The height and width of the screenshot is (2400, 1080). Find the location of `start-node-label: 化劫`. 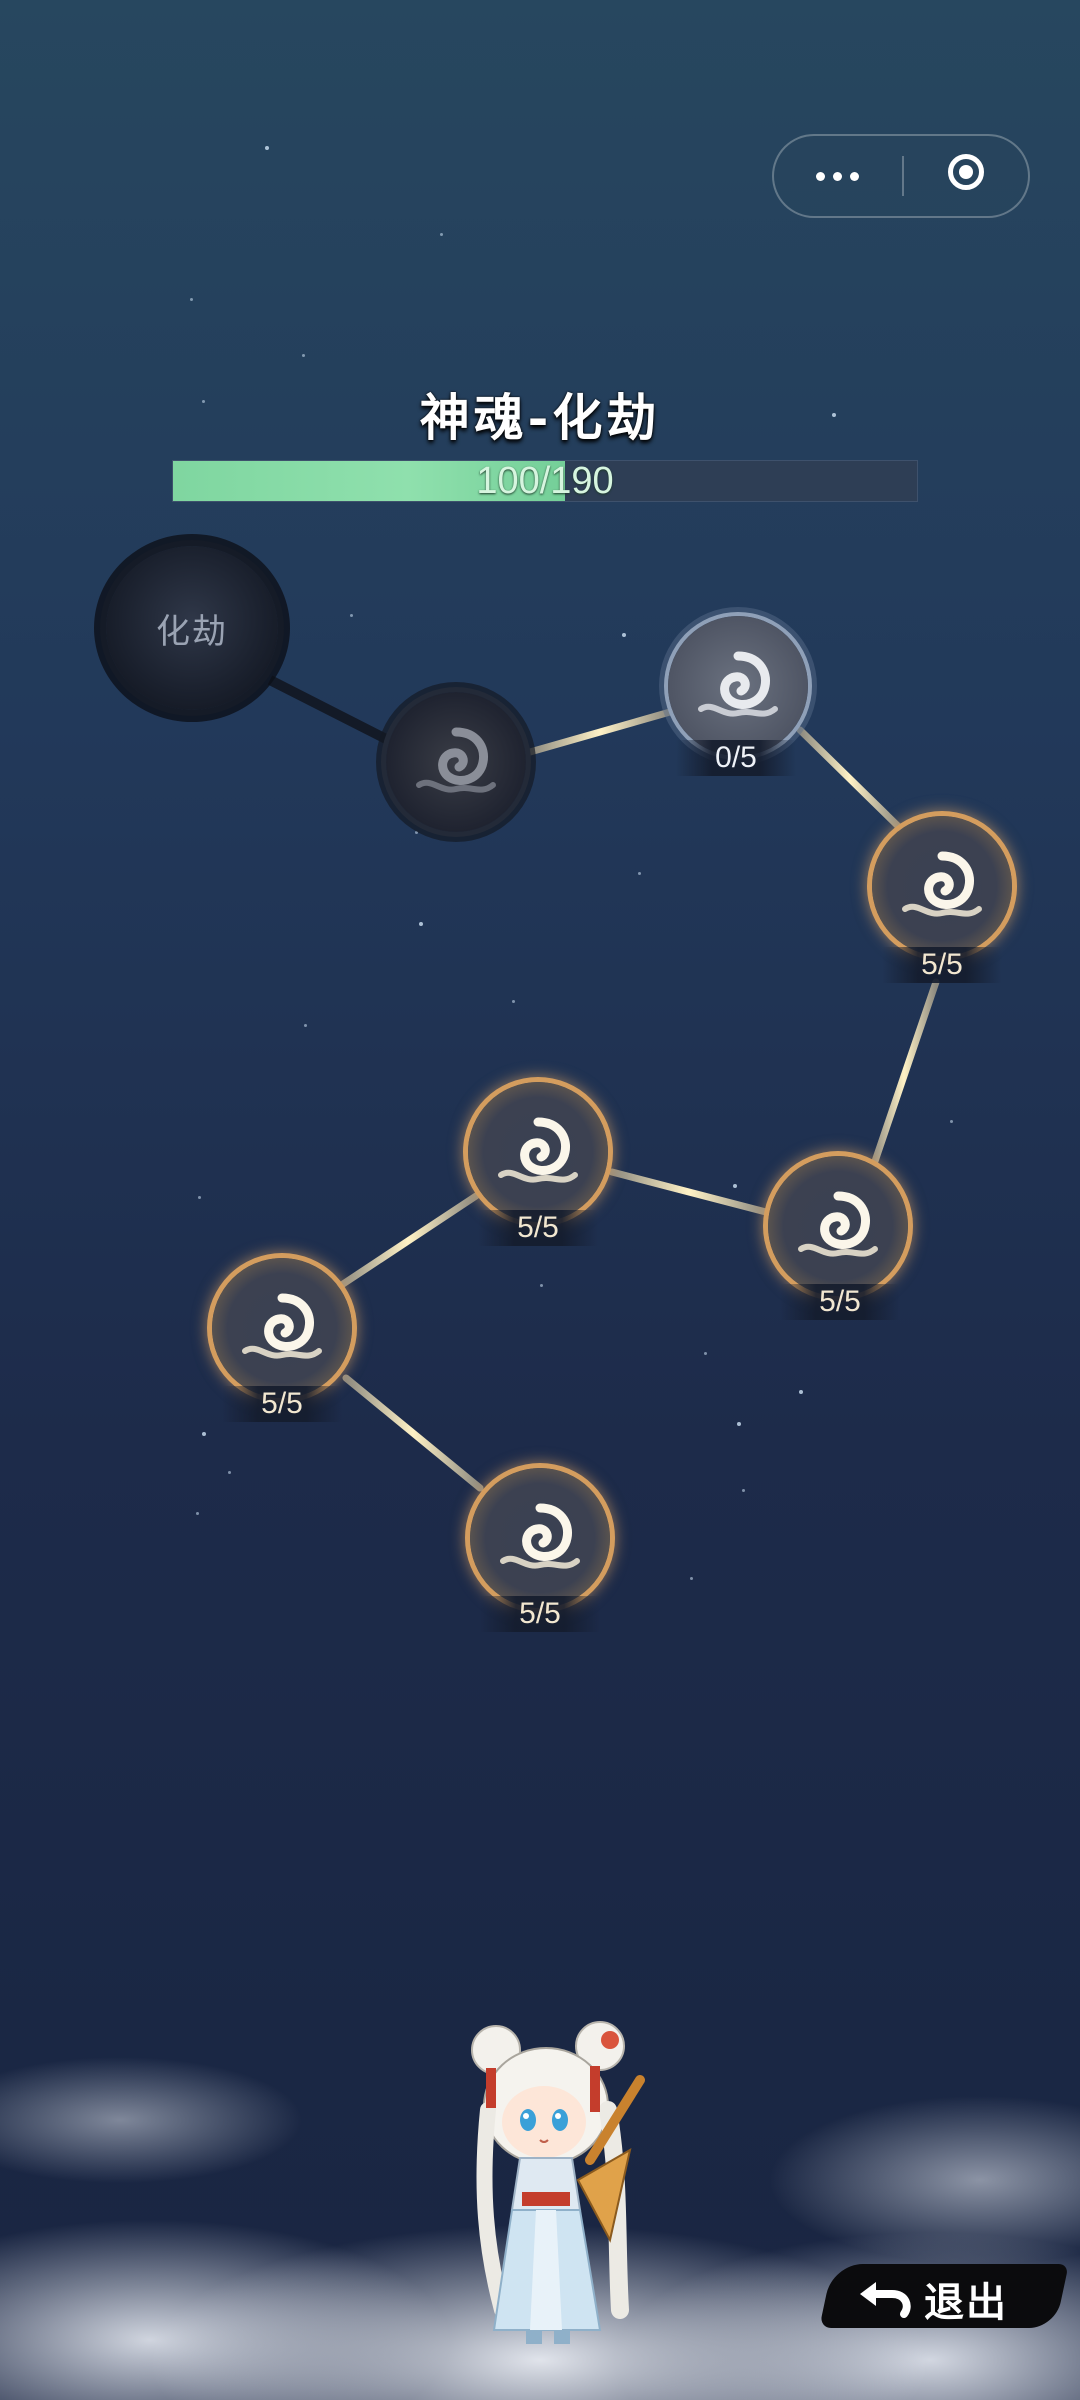

start-node-label: 化劫 is located at coordinates (192, 632).